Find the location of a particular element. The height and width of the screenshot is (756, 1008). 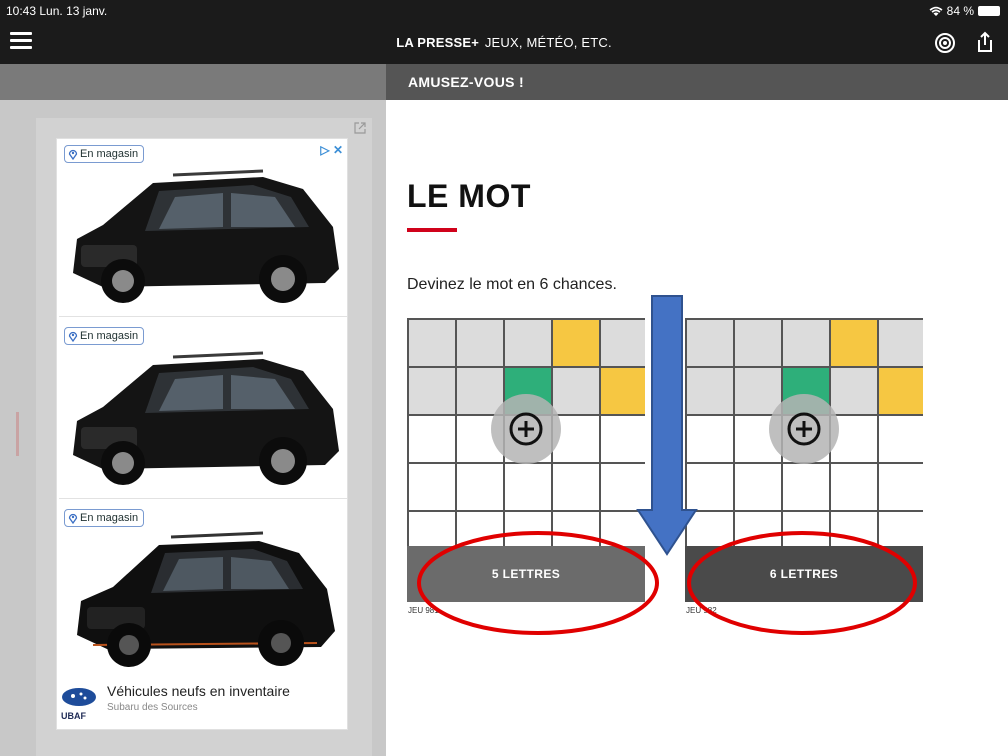

podcast-icon is located at coordinates (945, 43).